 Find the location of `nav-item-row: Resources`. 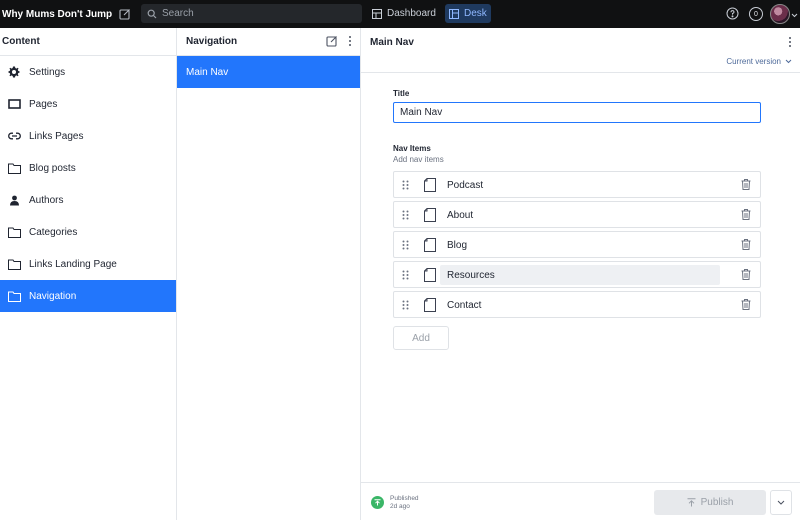

nav-item-row: Resources is located at coordinates (577, 274).